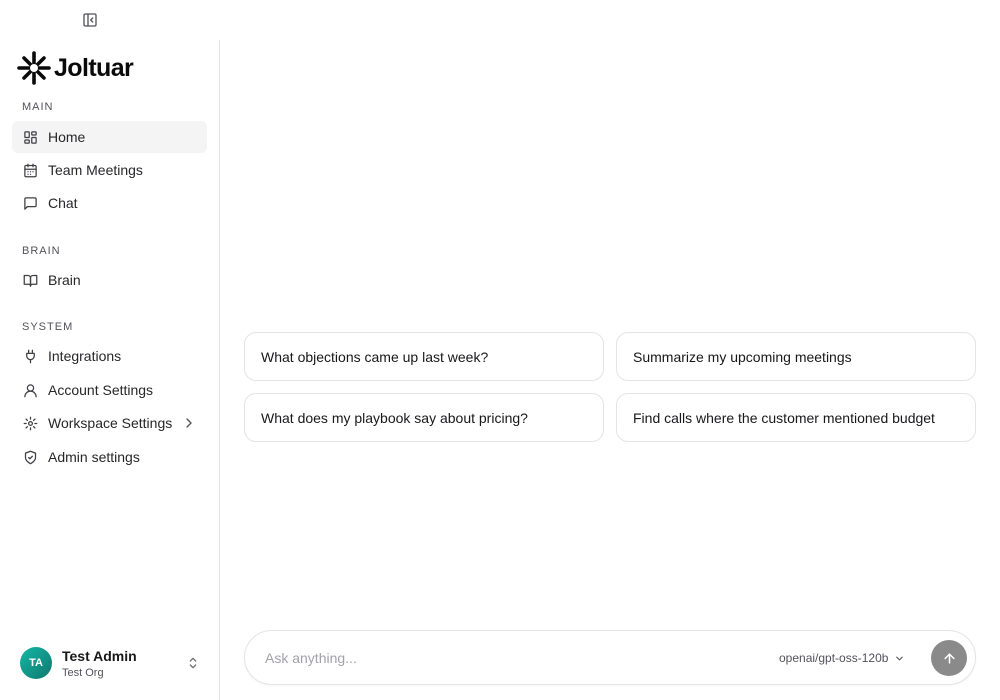 The width and height of the screenshot is (1000, 700). I want to click on sidebar-item-workspace-settings: Workspace Settings, so click(109, 423).